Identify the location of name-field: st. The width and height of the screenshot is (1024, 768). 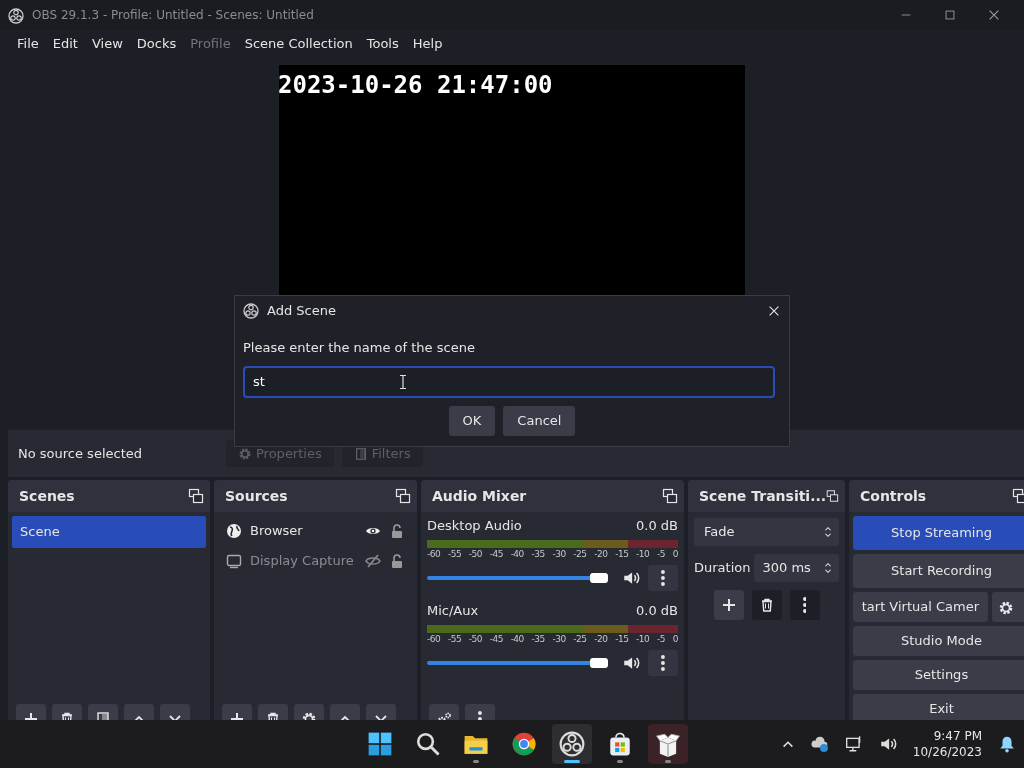
(509, 381).